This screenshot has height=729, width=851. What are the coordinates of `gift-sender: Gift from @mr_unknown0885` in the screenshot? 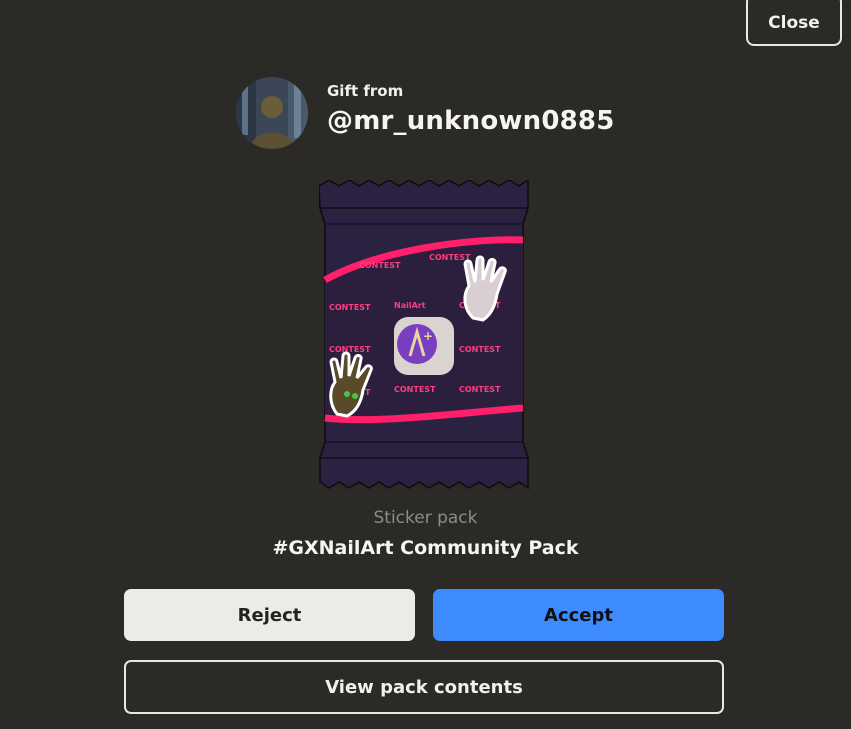 It's located at (425, 113).